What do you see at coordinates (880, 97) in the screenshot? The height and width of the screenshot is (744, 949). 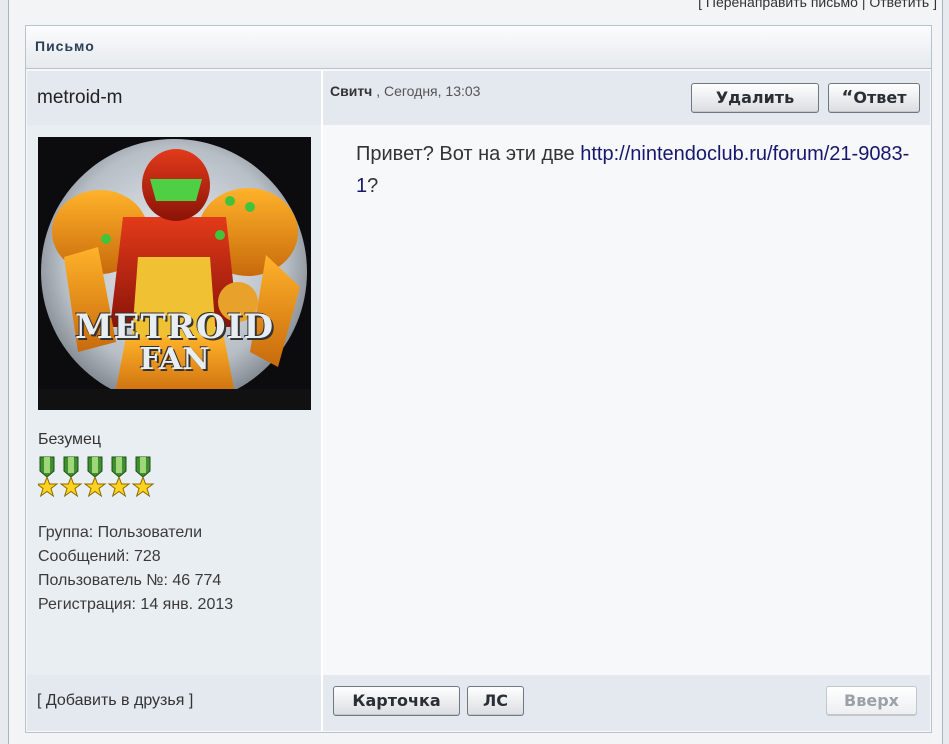 I see `reply-button-label: Ответ` at bounding box center [880, 97].